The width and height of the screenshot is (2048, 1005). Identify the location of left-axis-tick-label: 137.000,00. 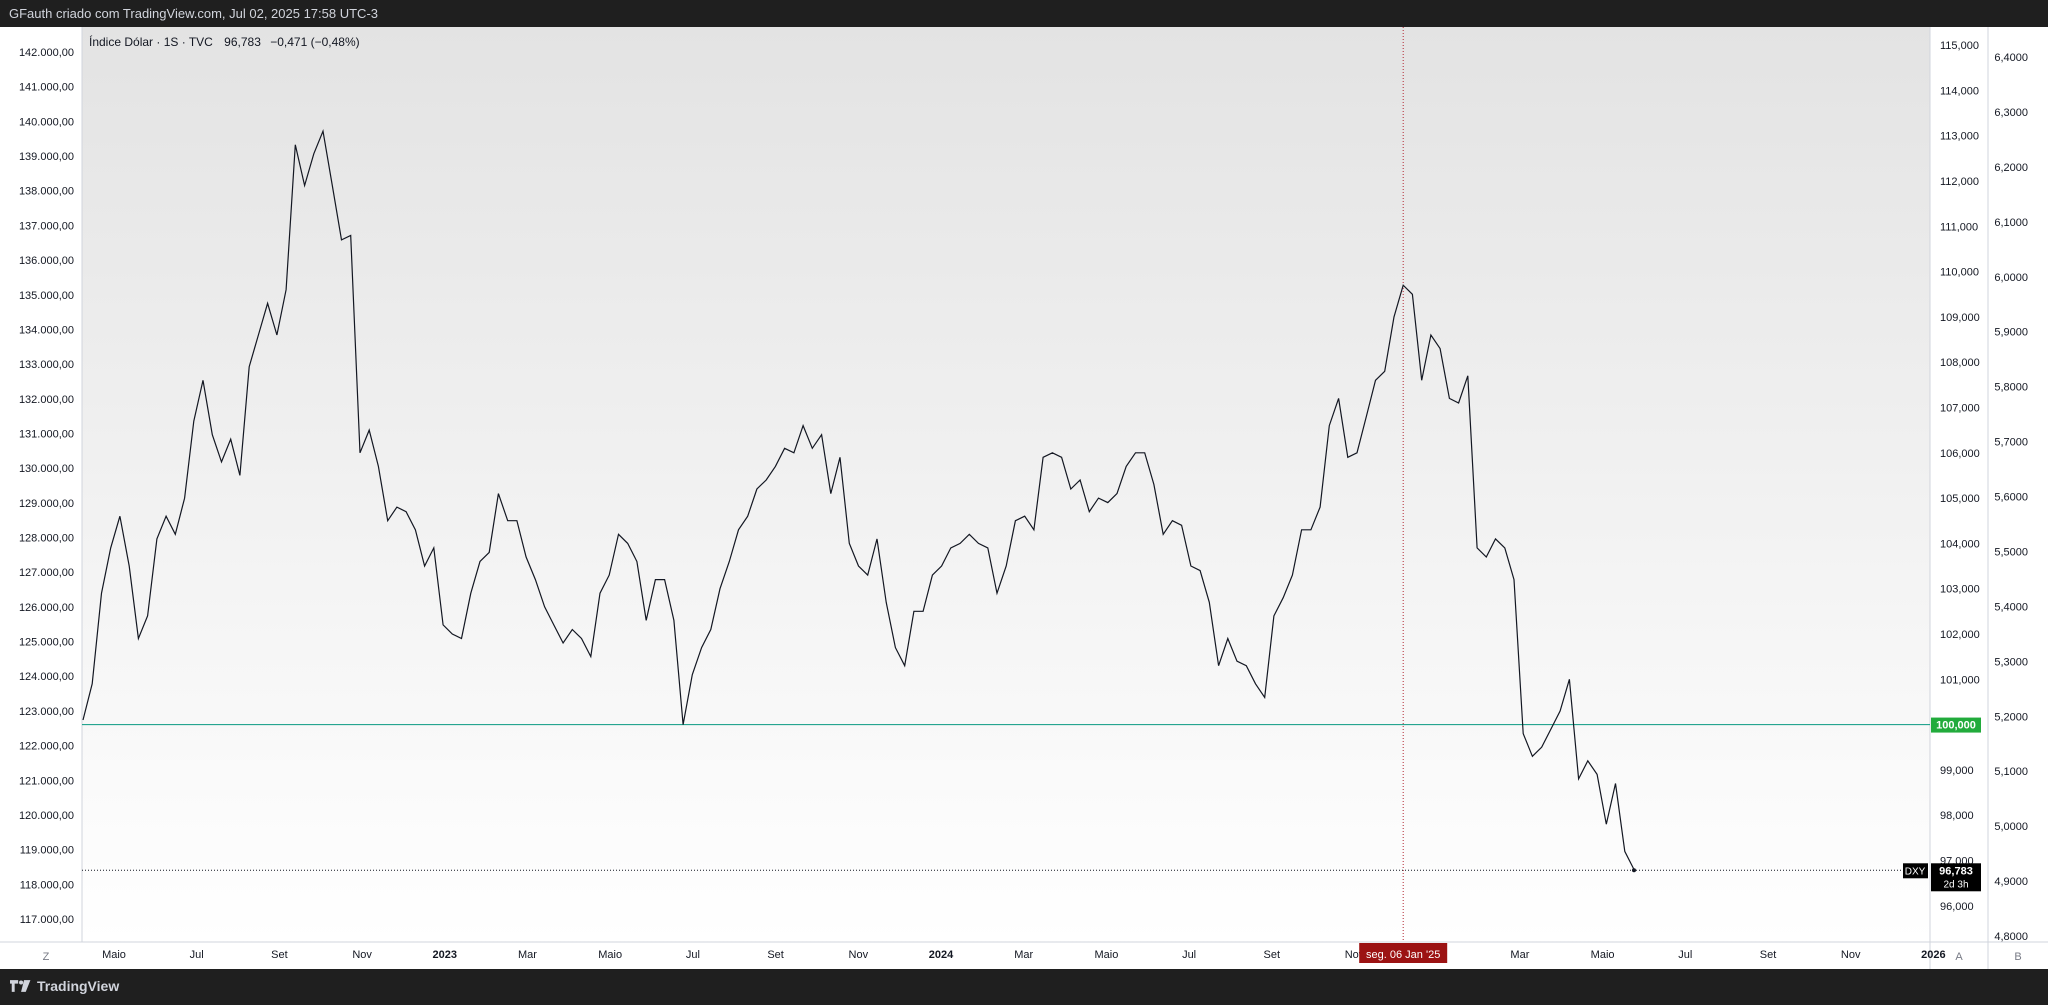
(46, 226).